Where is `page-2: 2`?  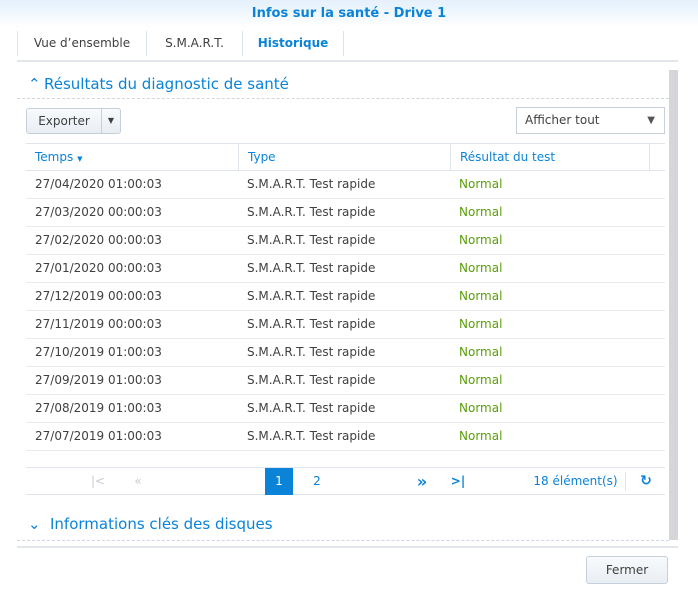 page-2: 2 is located at coordinates (317, 481).